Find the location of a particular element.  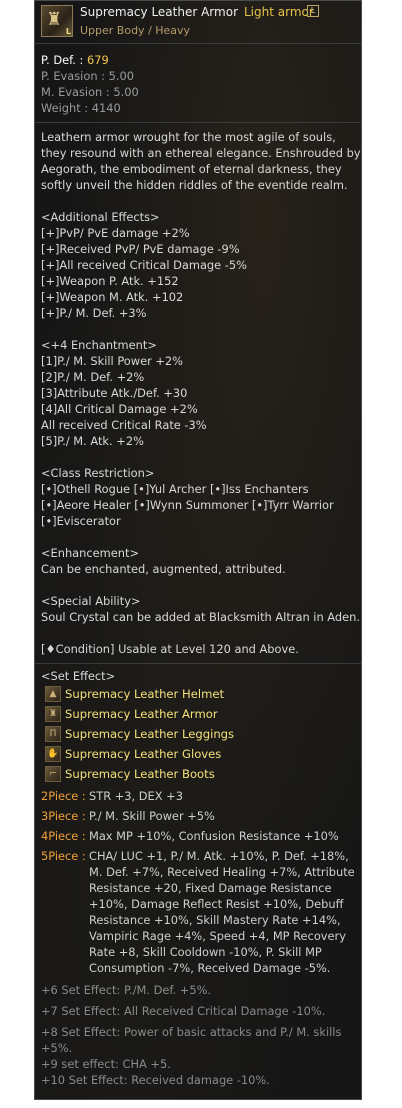

enchantment-line: [3]Attribute Atk./Def. +30 is located at coordinates (114, 393).